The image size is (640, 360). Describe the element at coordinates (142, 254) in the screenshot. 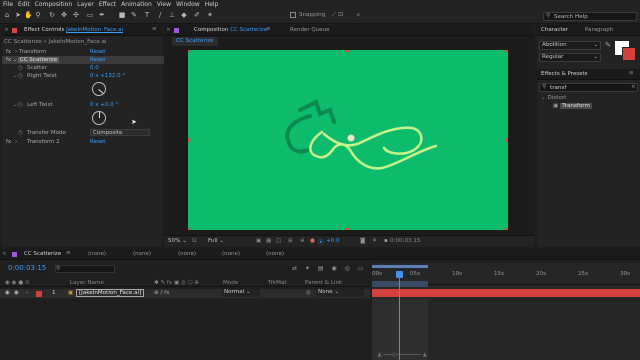

I see `tab-none-2: (none)` at that location.